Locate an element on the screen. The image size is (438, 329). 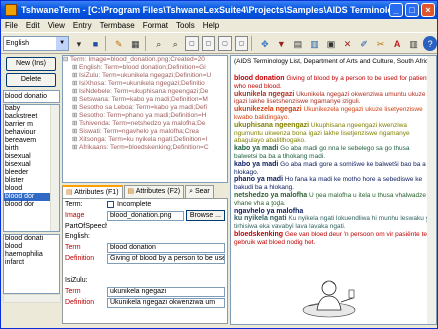
dropdown-arrow-icon: ▾ is located at coordinates (79, 43).